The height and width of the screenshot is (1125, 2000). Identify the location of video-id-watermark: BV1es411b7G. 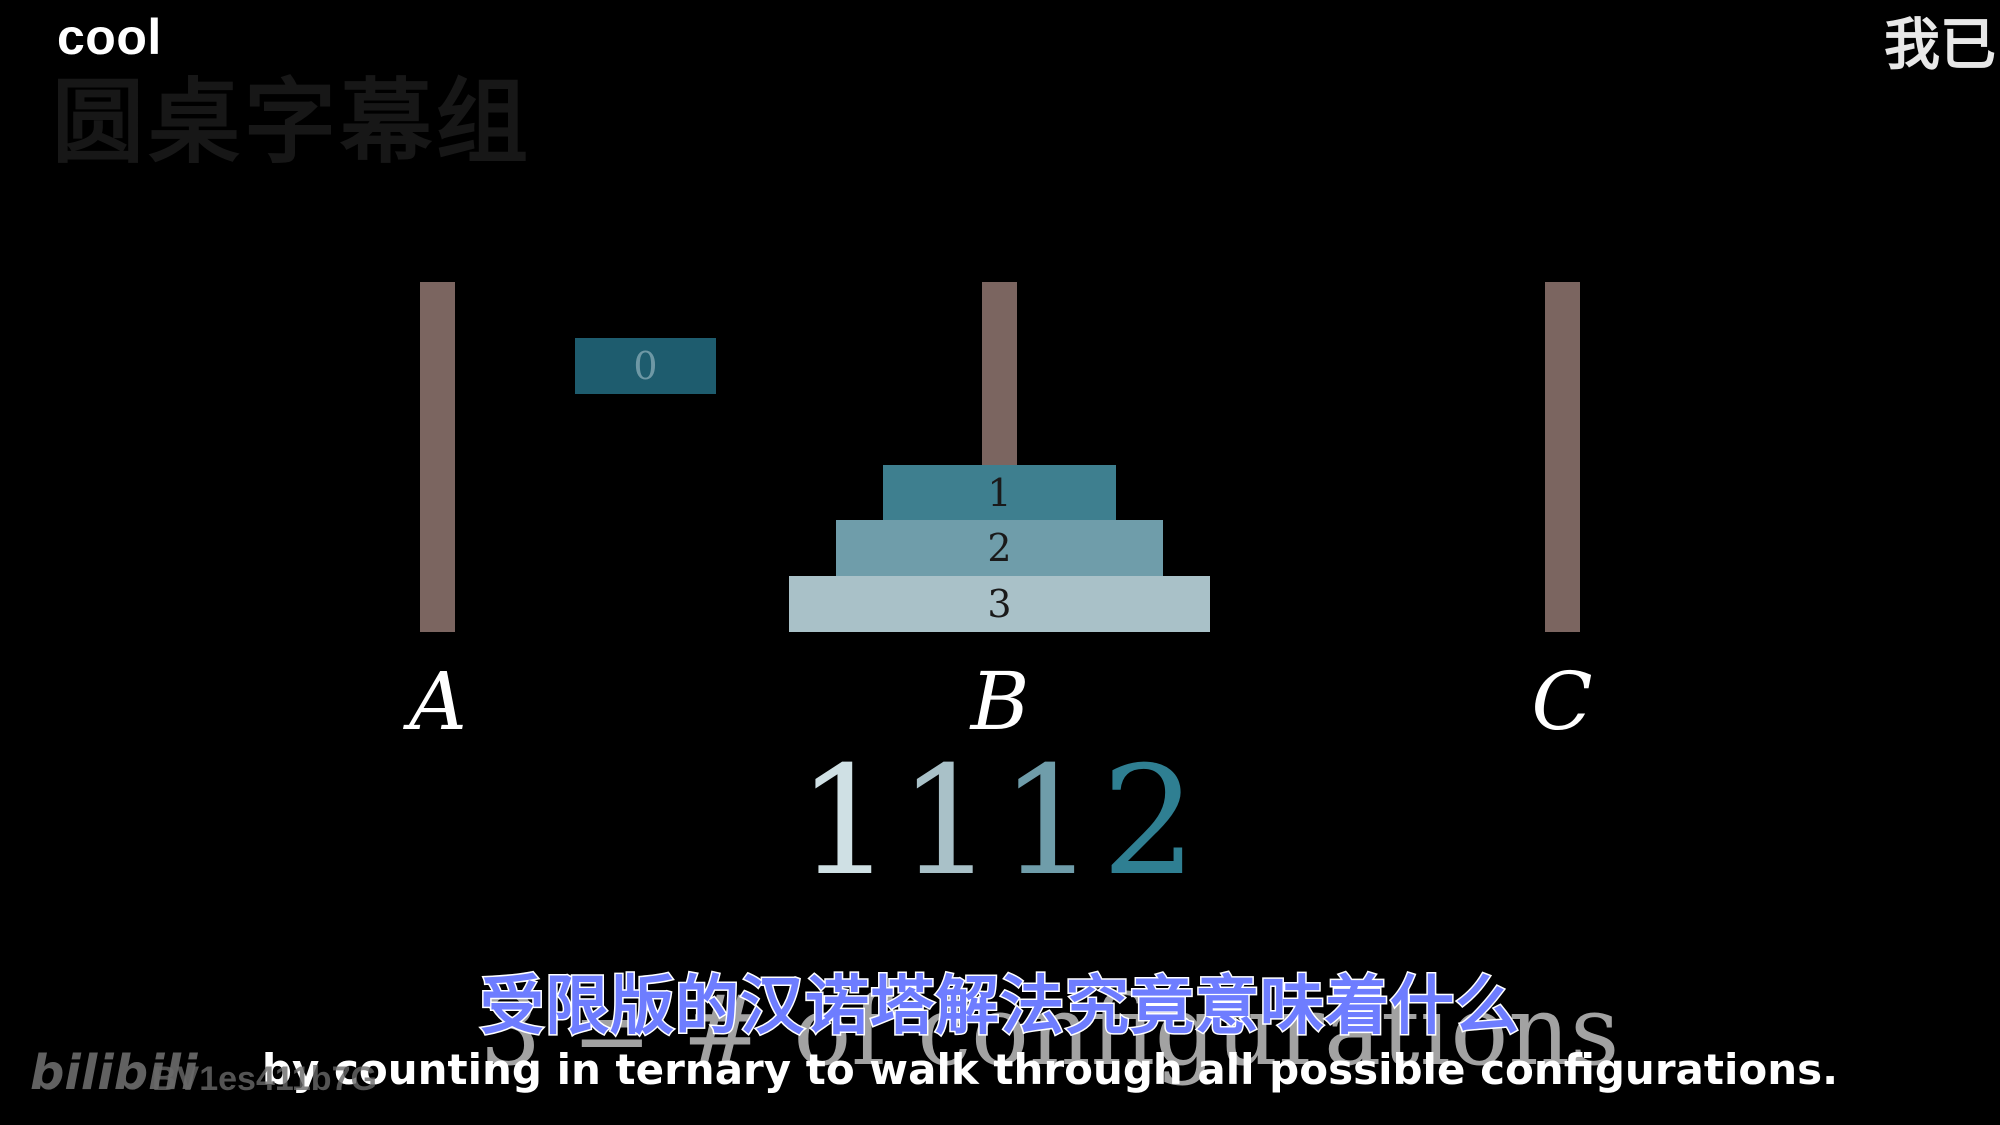
(264, 1079).